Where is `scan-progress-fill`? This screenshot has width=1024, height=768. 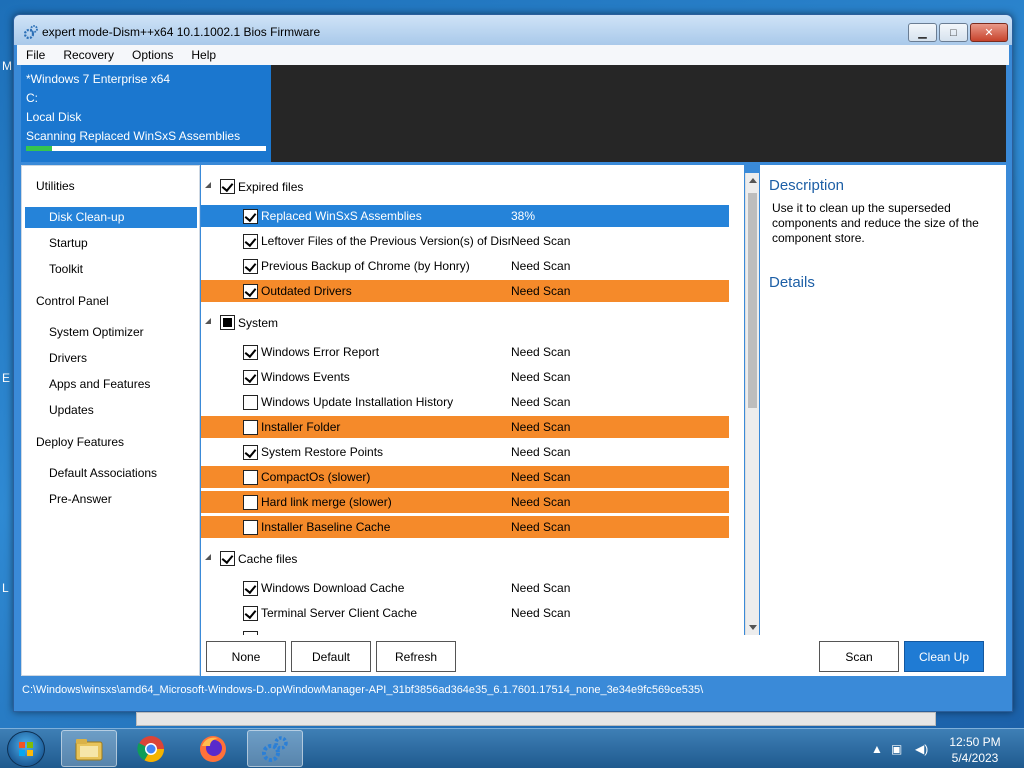
scan-progress-fill is located at coordinates (39, 148).